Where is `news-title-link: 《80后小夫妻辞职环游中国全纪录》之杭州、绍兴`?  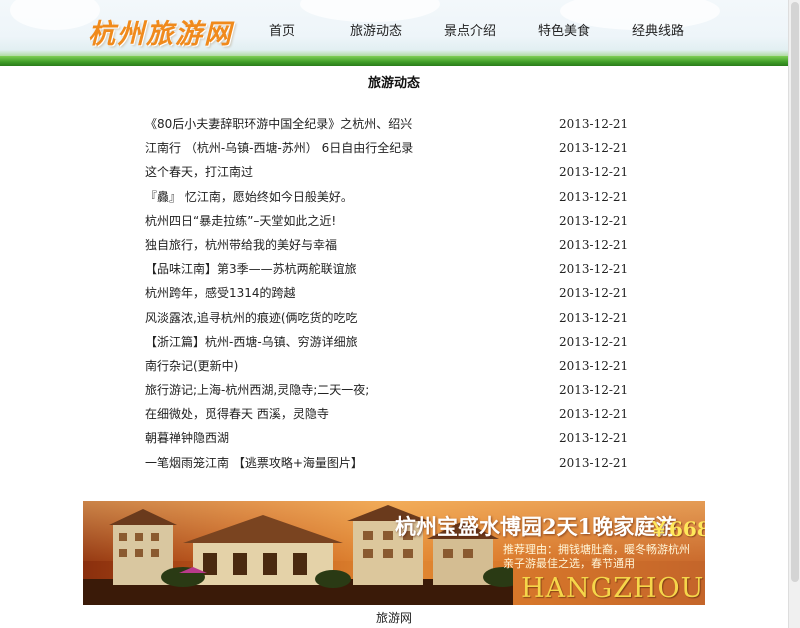 news-title-link: 《80后小夫妻辞职环游中国全纪录》之杭州、绍兴 is located at coordinates (345, 124).